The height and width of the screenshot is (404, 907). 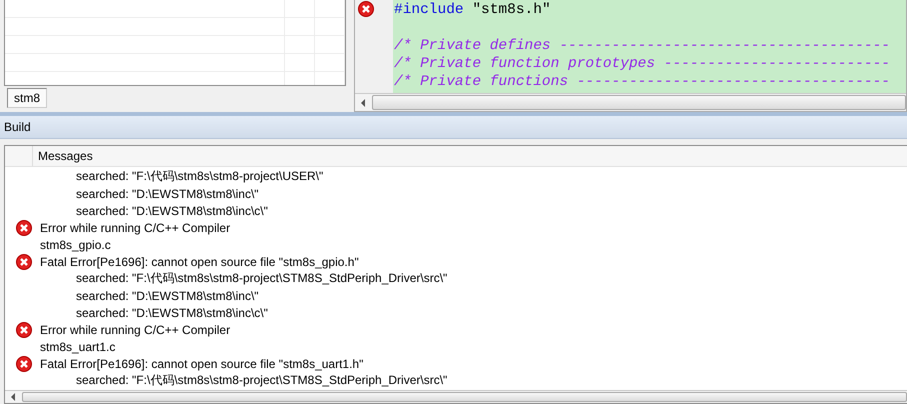 What do you see at coordinates (27, 98) in the screenshot?
I see `workspace-tab: stm8` at bounding box center [27, 98].